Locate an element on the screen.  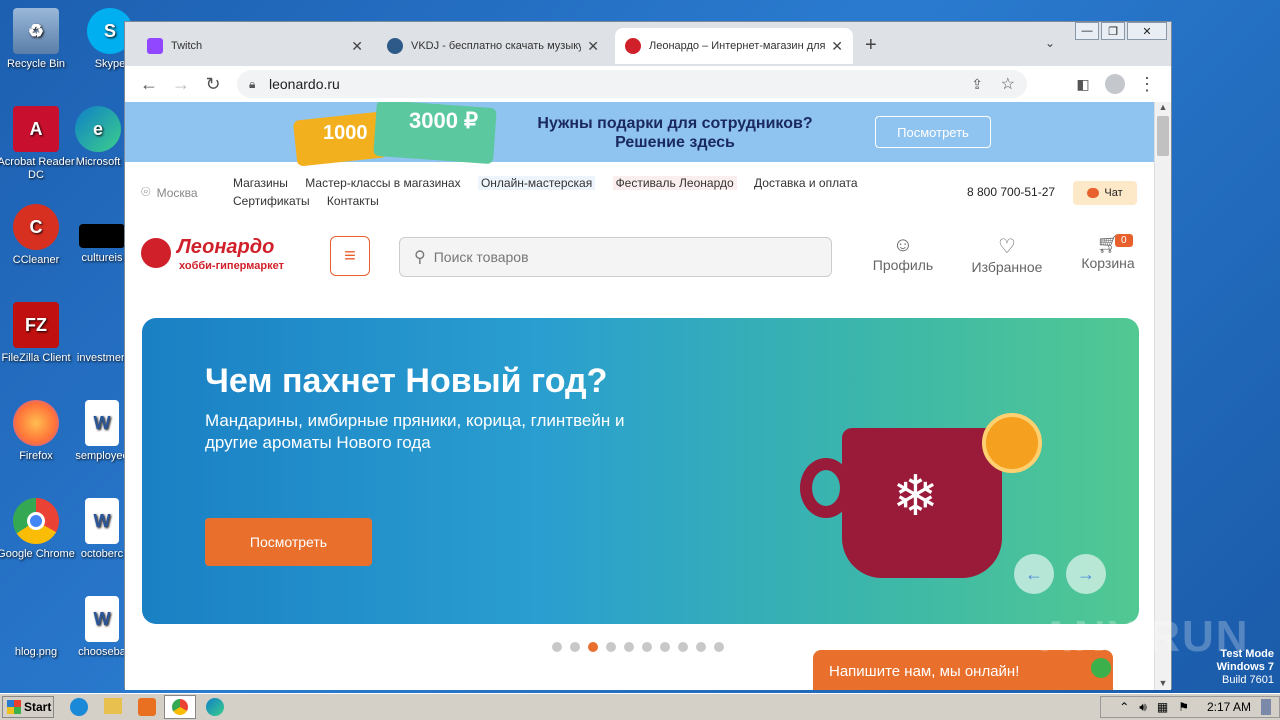
cart-link: 🛒︎ Корзина 0 is located at coordinates (1108, 252).